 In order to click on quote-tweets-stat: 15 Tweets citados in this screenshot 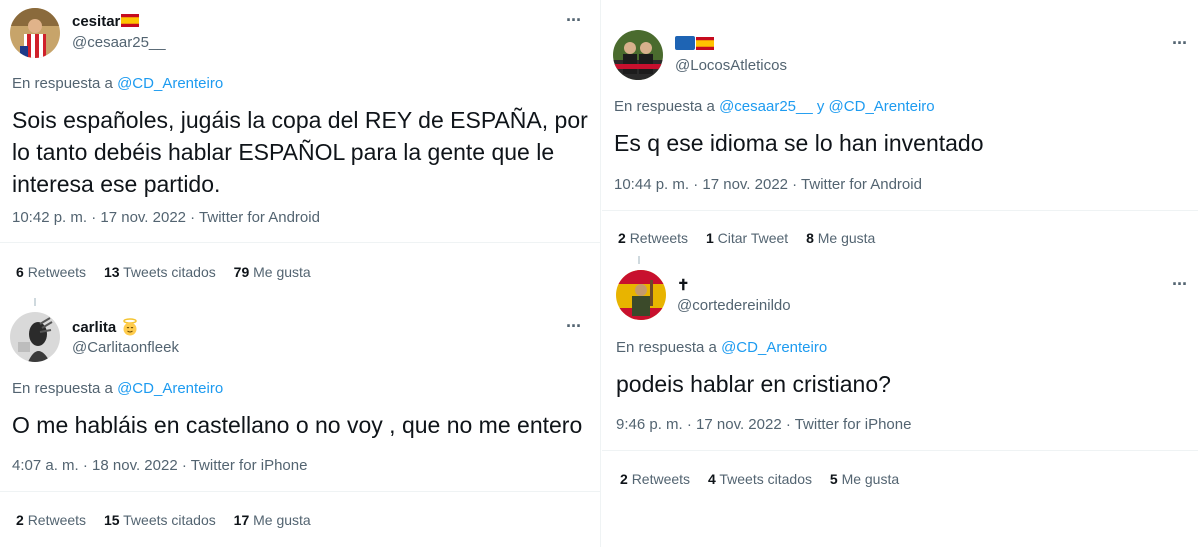, I will do `click(160, 520)`.